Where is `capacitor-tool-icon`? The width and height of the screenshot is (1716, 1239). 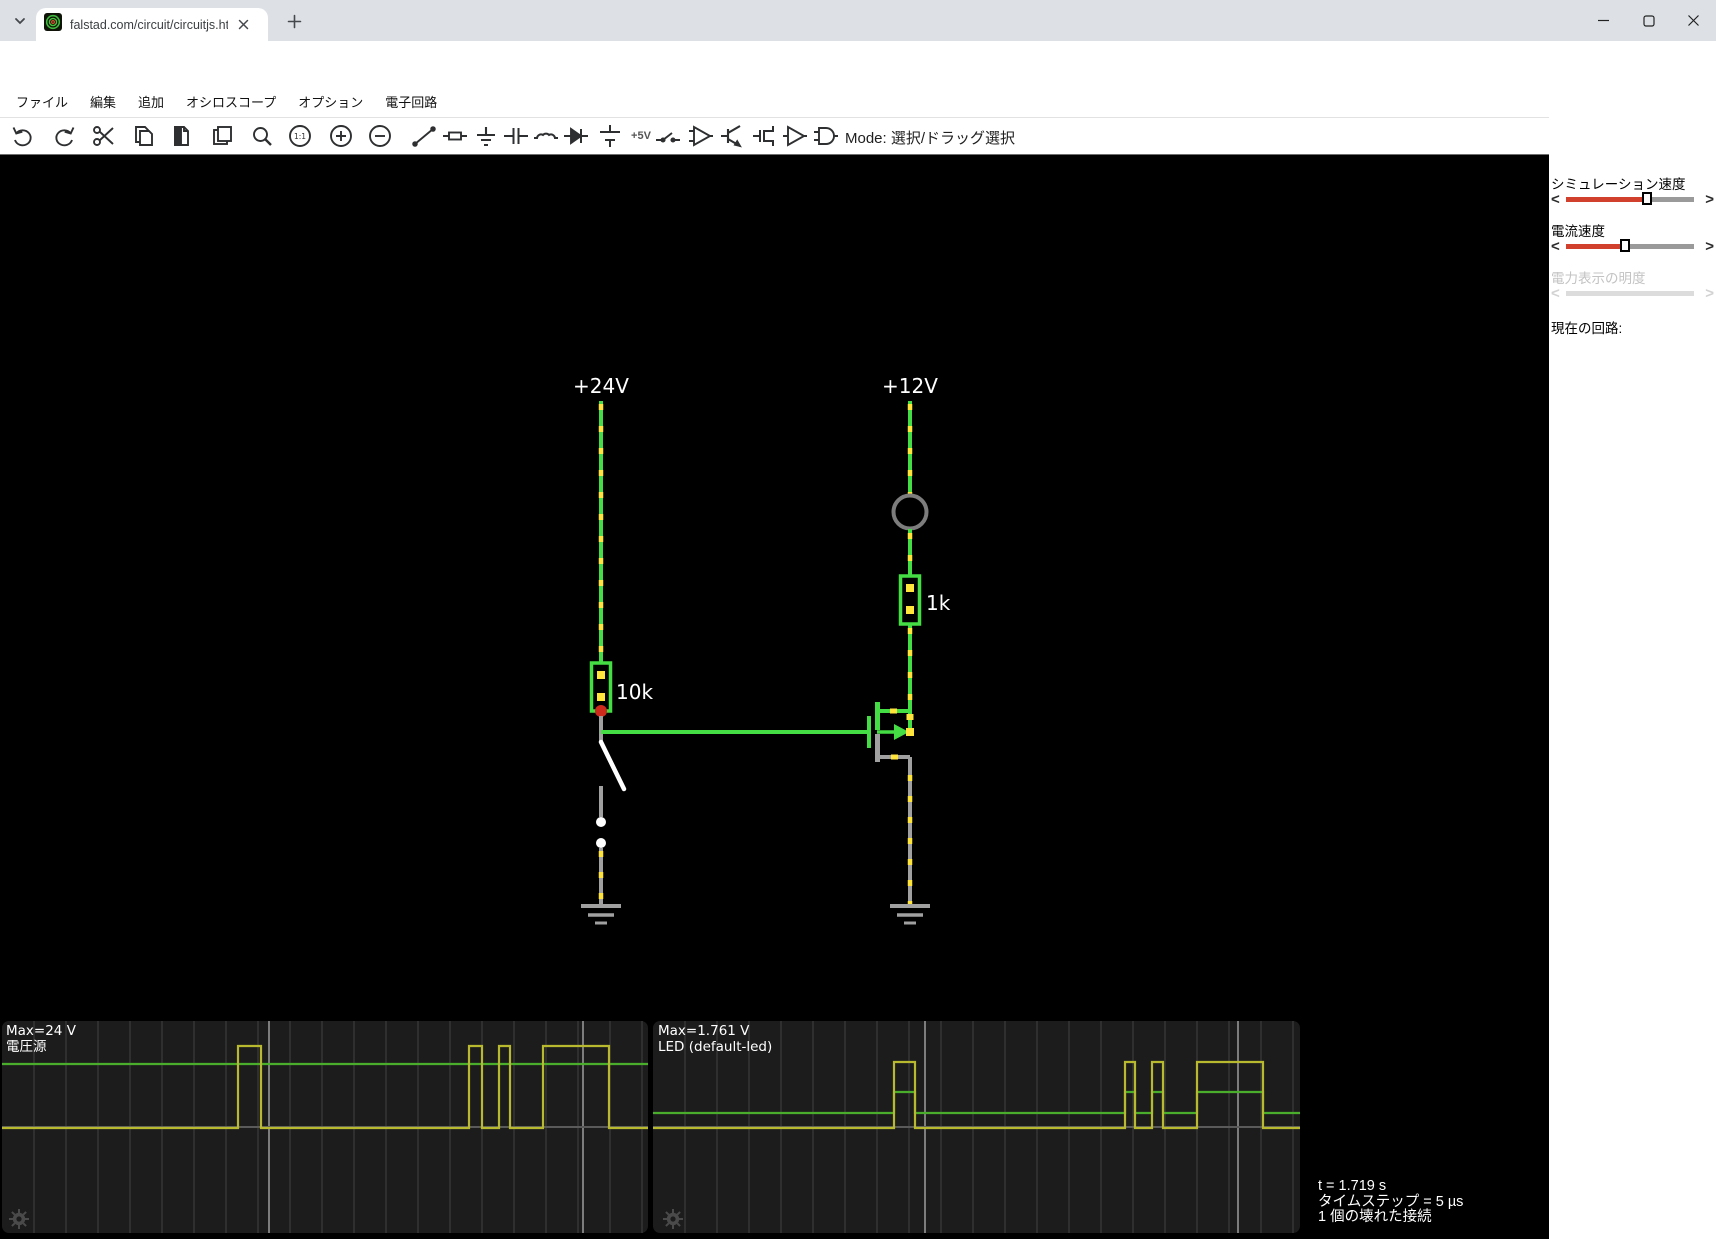 capacitor-tool-icon is located at coordinates (516, 136).